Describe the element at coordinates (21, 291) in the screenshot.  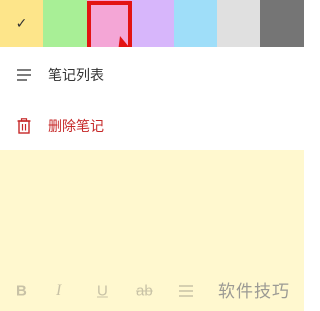
I see `bold-button: B` at that location.